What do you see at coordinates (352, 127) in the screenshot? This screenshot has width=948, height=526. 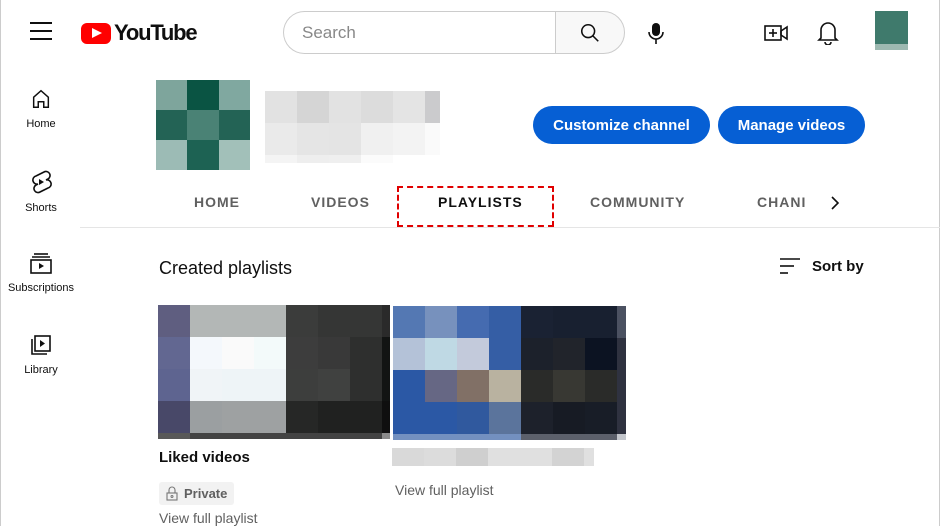 I see `channel-name-blurred` at bounding box center [352, 127].